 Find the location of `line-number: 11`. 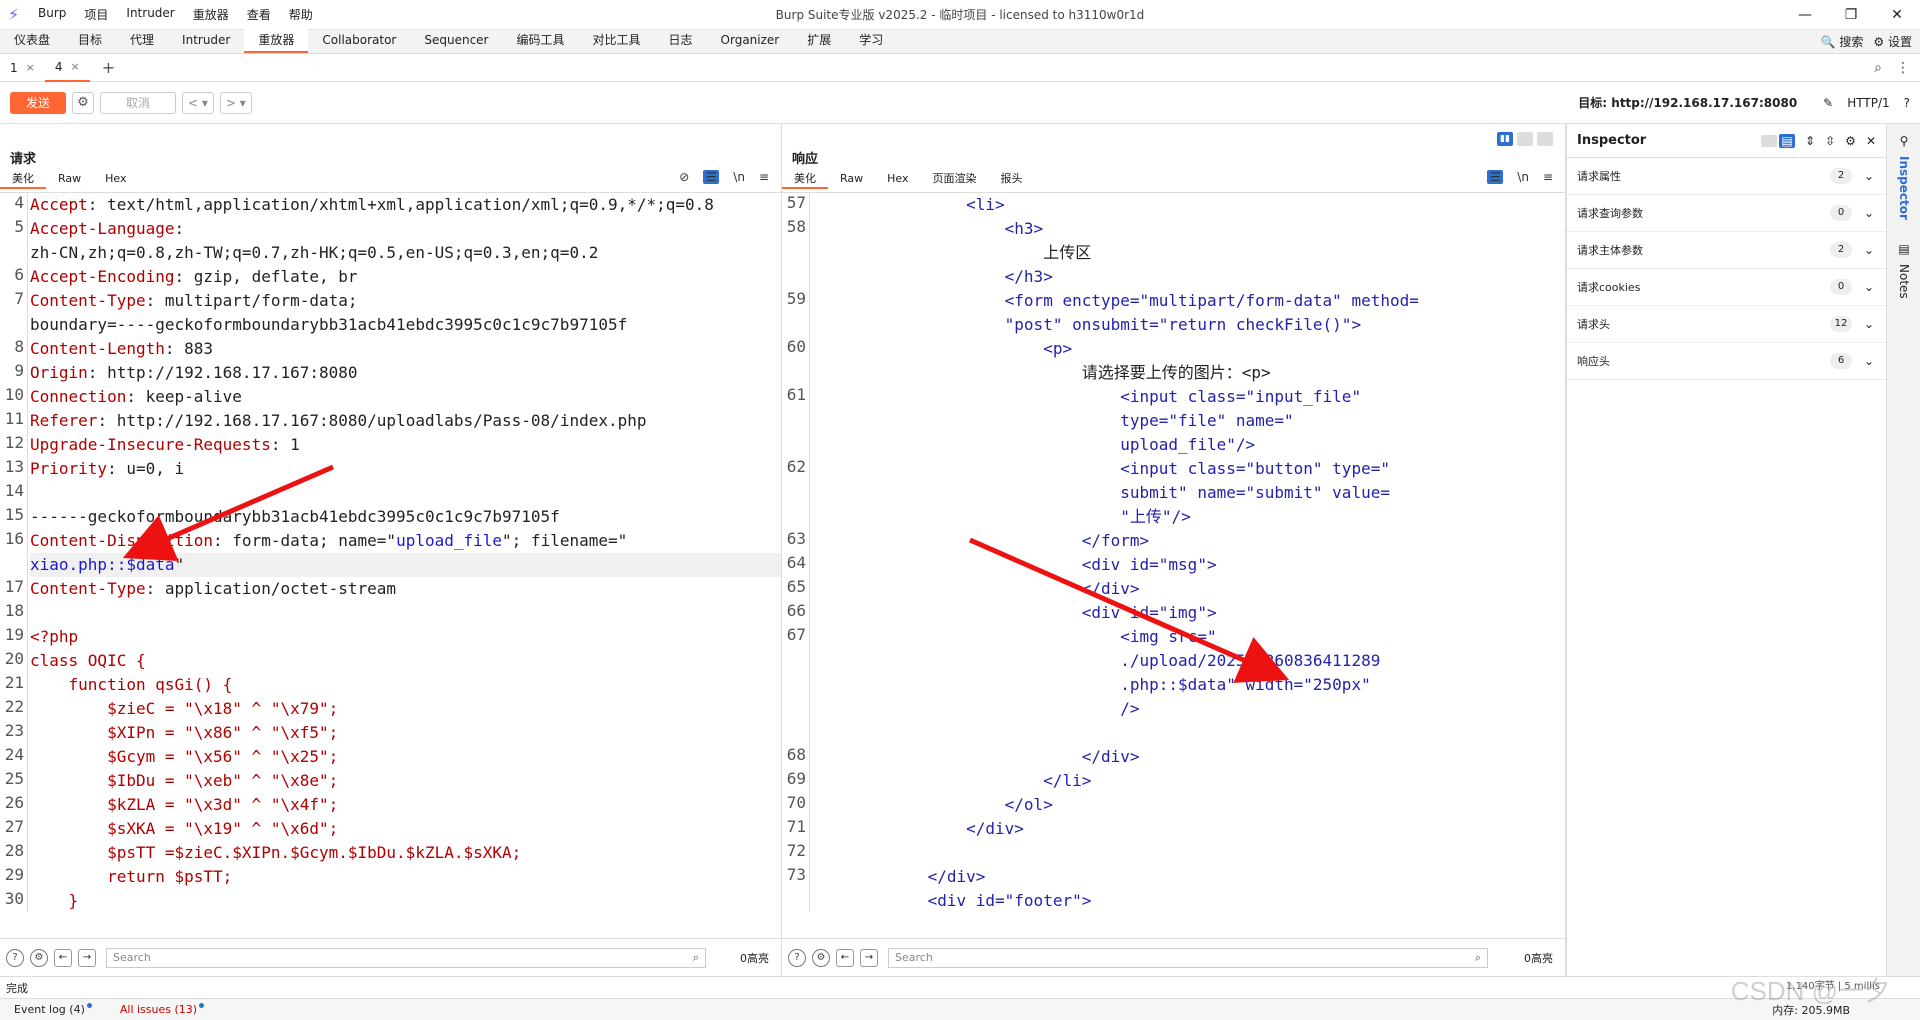

line-number: 11 is located at coordinates (14, 418).